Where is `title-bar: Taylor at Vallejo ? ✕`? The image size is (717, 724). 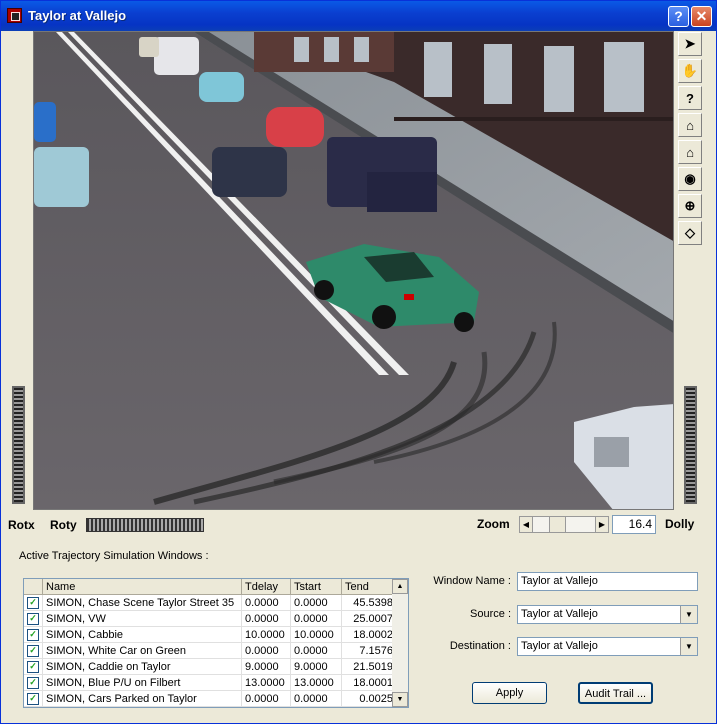 title-bar: Taylor at Vallejo ? ✕ is located at coordinates (358, 16).